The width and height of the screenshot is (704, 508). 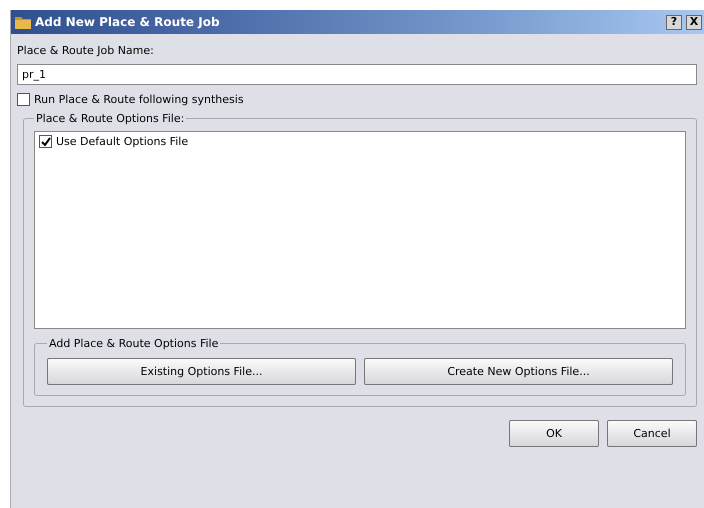 I want to click on close-button: X, so click(x=694, y=22).